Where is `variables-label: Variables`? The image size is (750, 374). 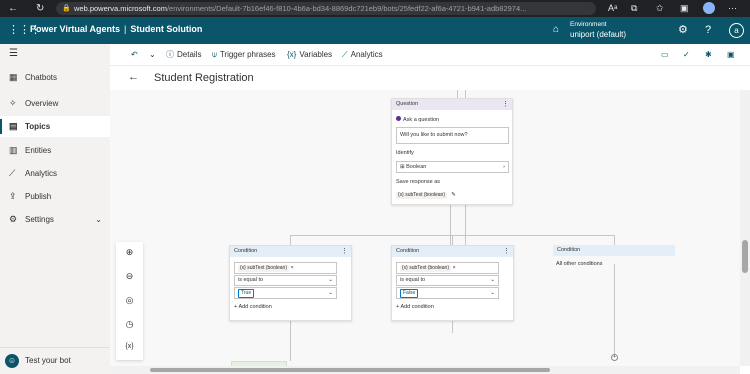 variables-label: Variables is located at coordinates (316, 54).